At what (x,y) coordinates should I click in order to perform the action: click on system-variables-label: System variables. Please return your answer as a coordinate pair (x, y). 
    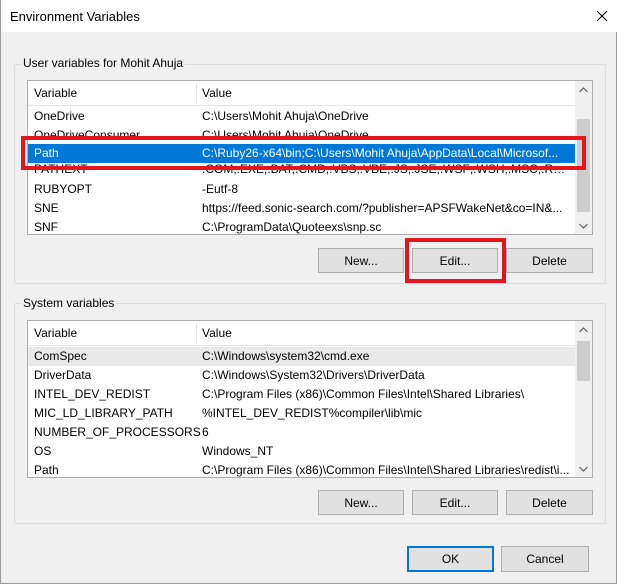
    Looking at the image, I should click on (69, 303).